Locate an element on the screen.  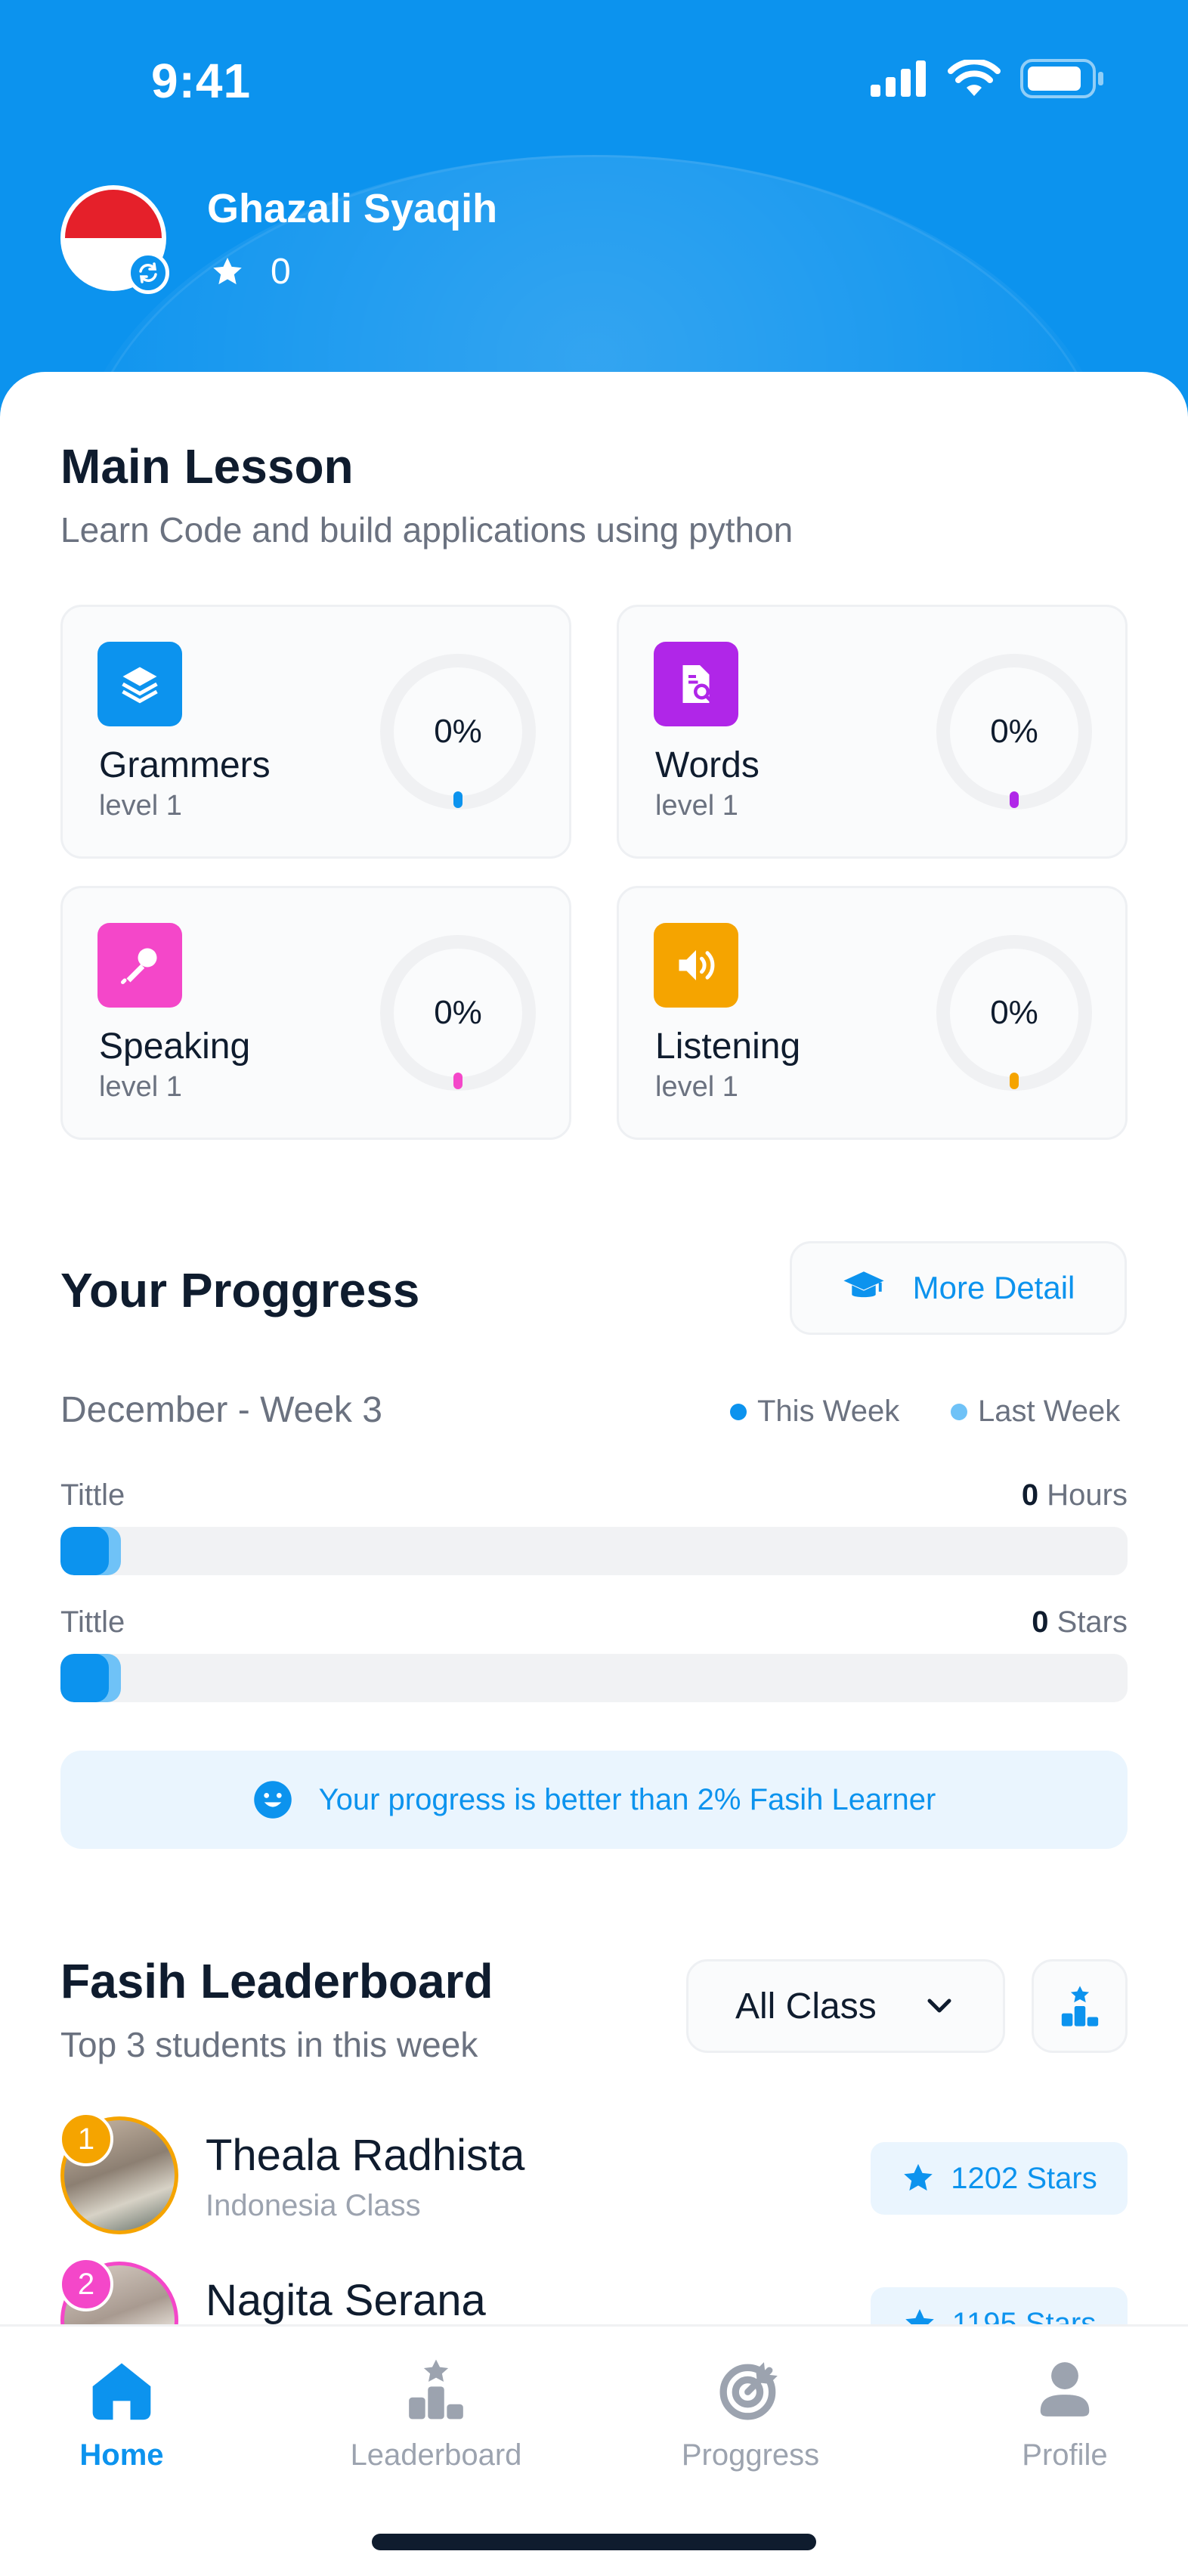
stars-count: 1202 Stars is located at coordinates (1024, 2178).